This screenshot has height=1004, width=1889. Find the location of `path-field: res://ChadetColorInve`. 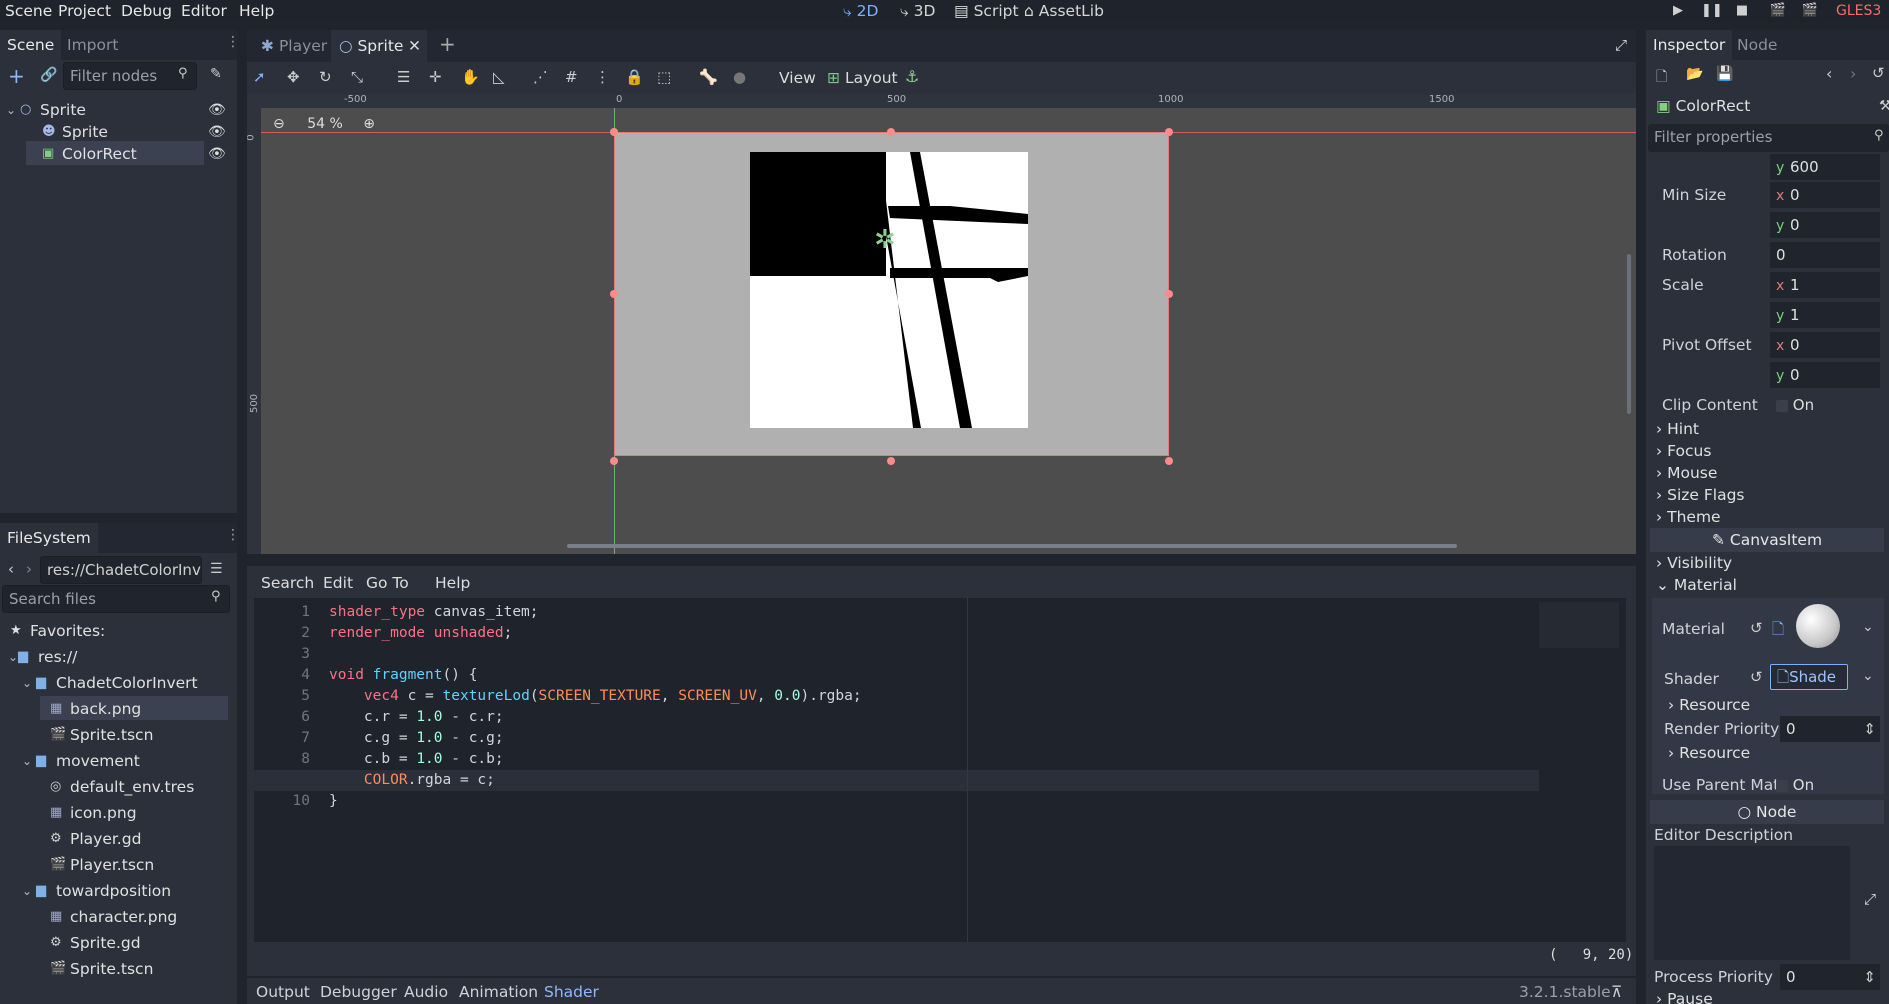

path-field: res://ChadetColorInve is located at coordinates (121, 570).